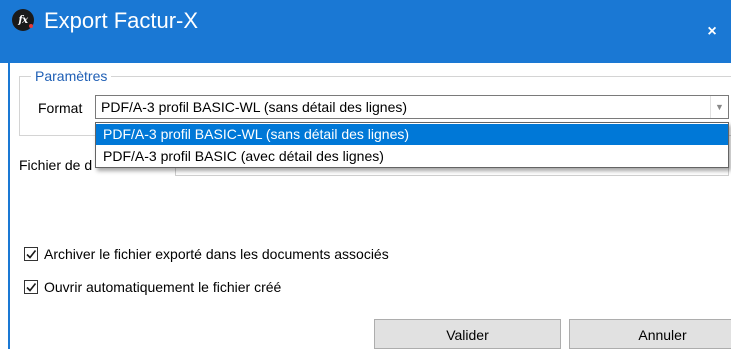  Describe the element at coordinates (9, 206) in the screenshot. I see `window-left-border` at that location.